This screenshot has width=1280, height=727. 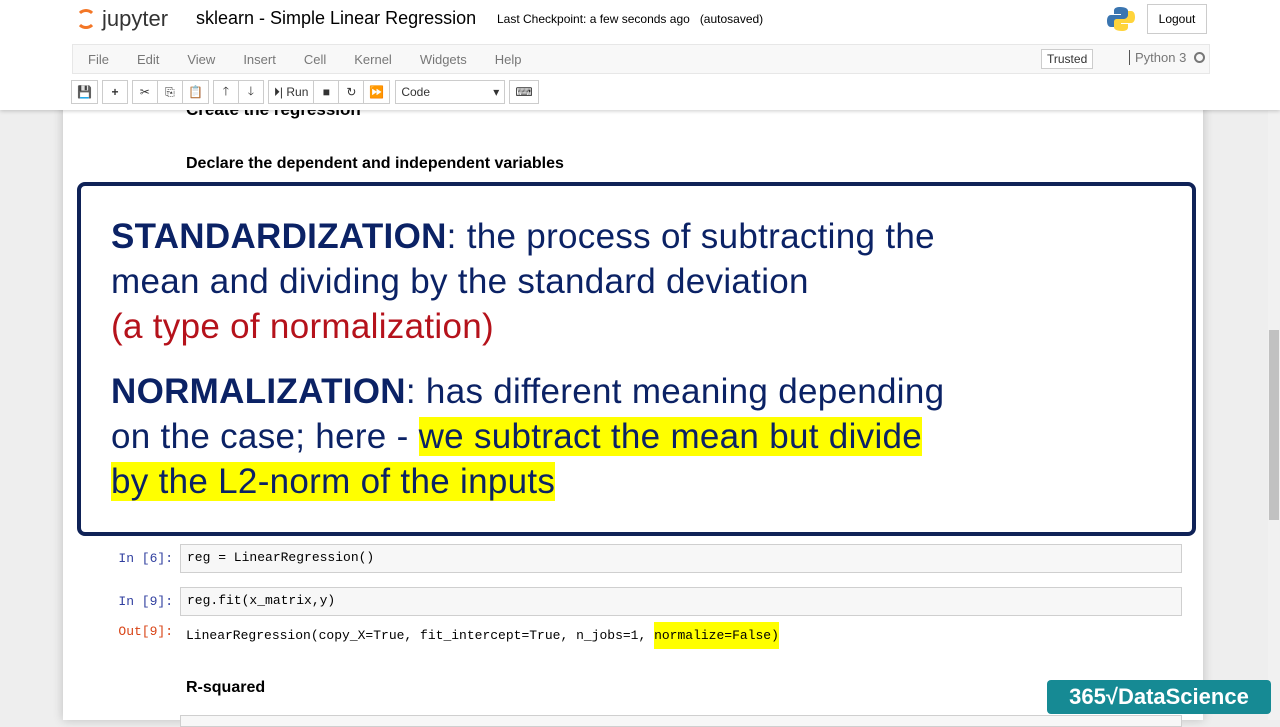 I want to click on notebook-title: sklearn - Simple Linear Regression, so click(x=336, y=18).